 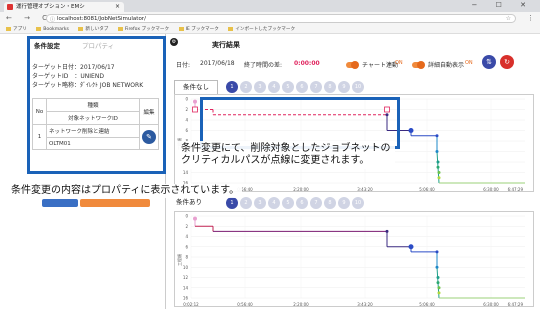 I want to click on bookmark-bookmarks: Bookmarks, so click(x=52, y=29).